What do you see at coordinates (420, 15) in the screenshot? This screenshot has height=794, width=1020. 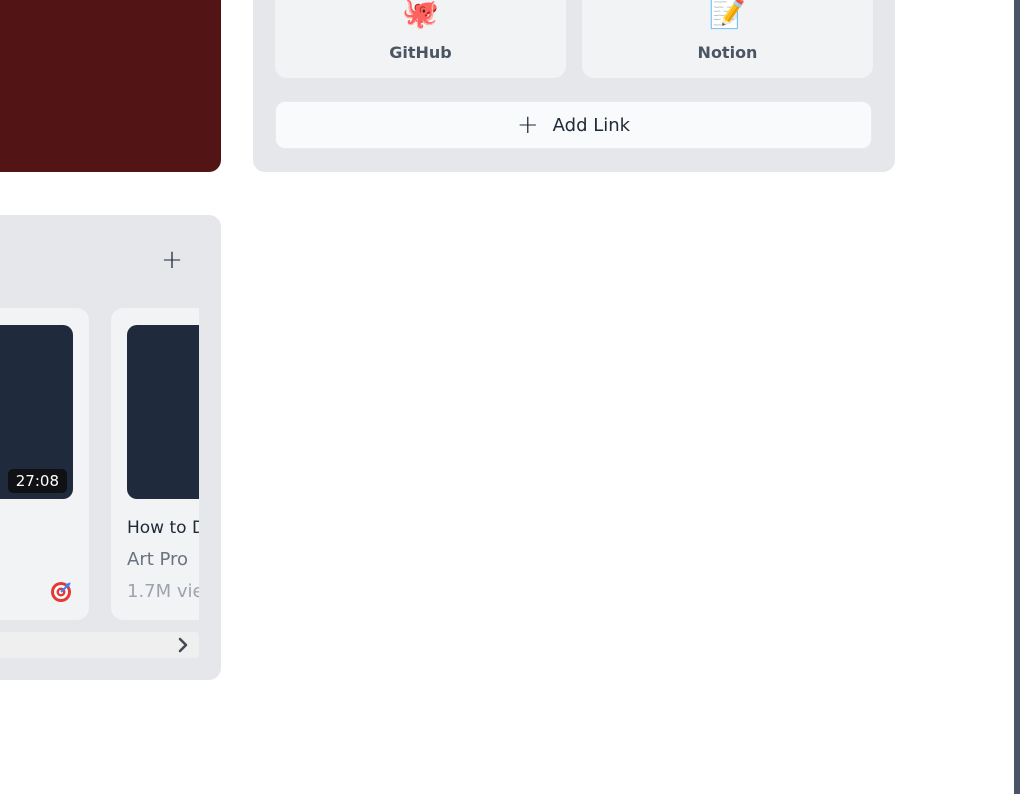 I see `octopus-icon: 🐙` at bounding box center [420, 15].